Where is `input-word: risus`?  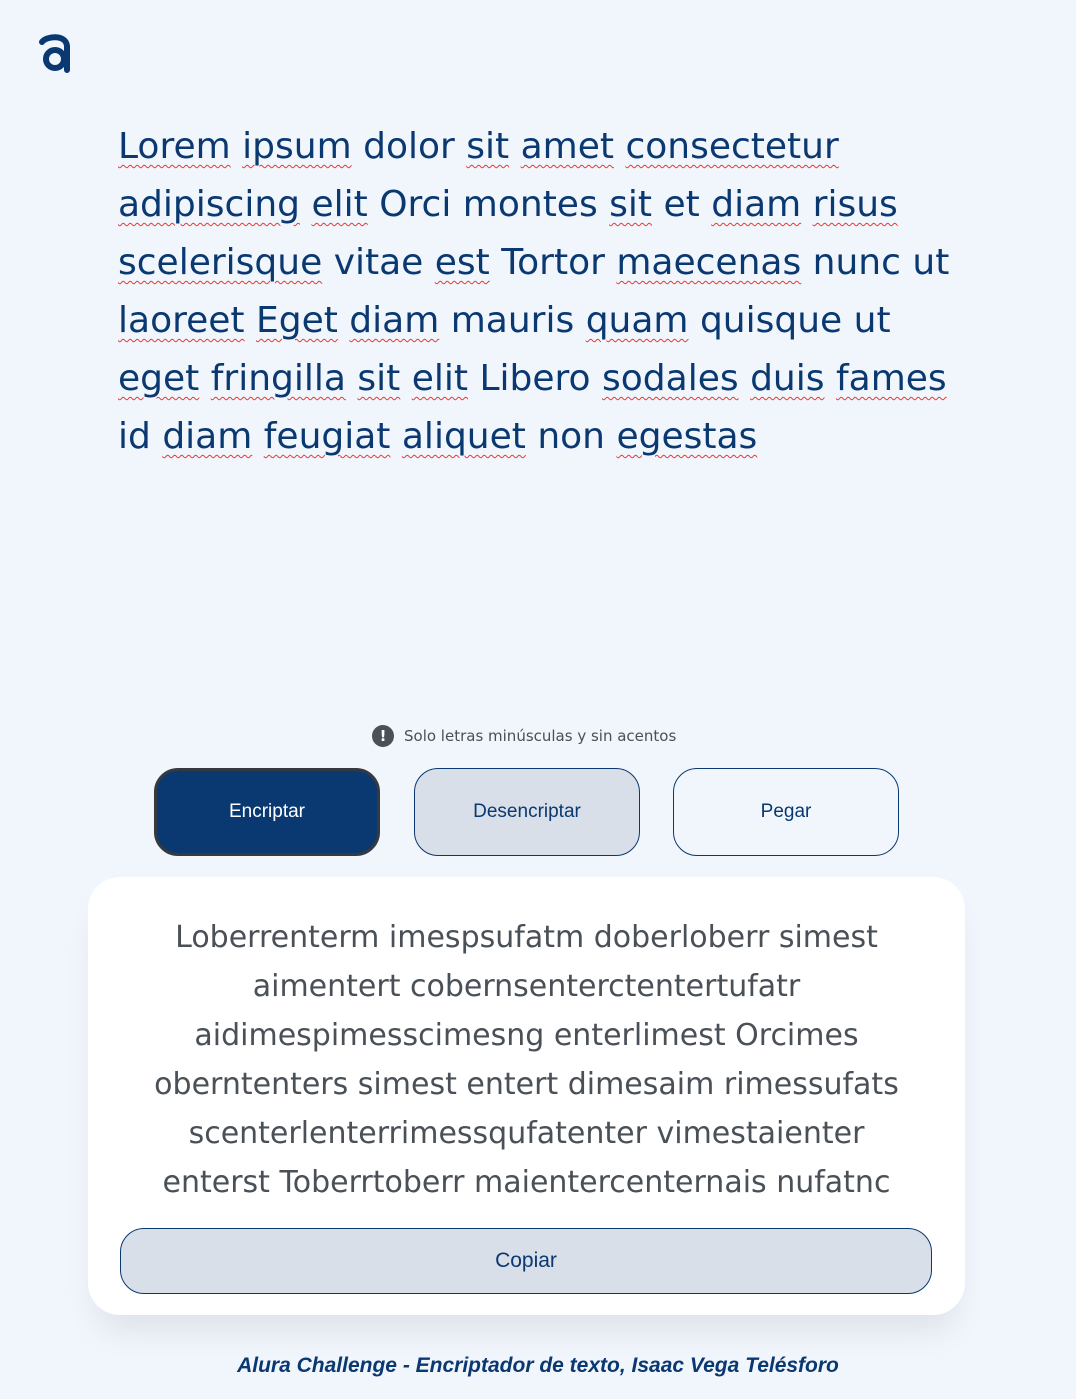
input-word: risus is located at coordinates (855, 204).